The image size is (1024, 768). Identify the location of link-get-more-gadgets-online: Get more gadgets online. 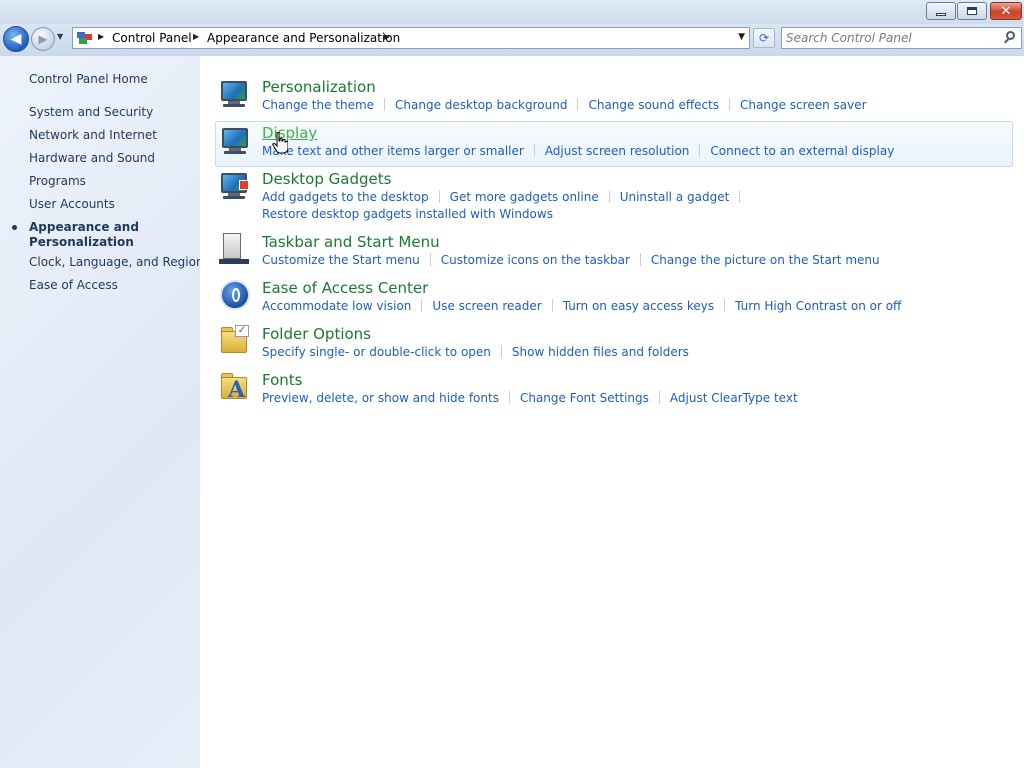
(524, 197).